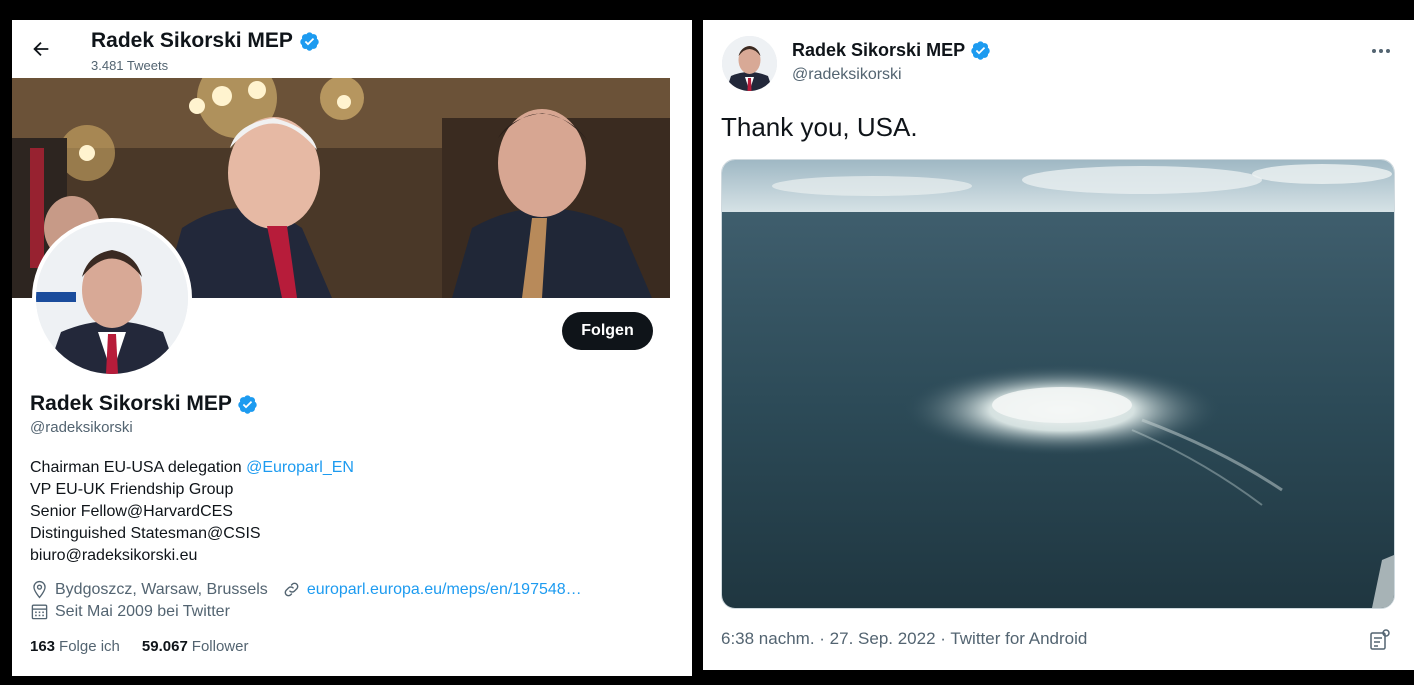  I want to click on following-count: 163, so click(43, 646).